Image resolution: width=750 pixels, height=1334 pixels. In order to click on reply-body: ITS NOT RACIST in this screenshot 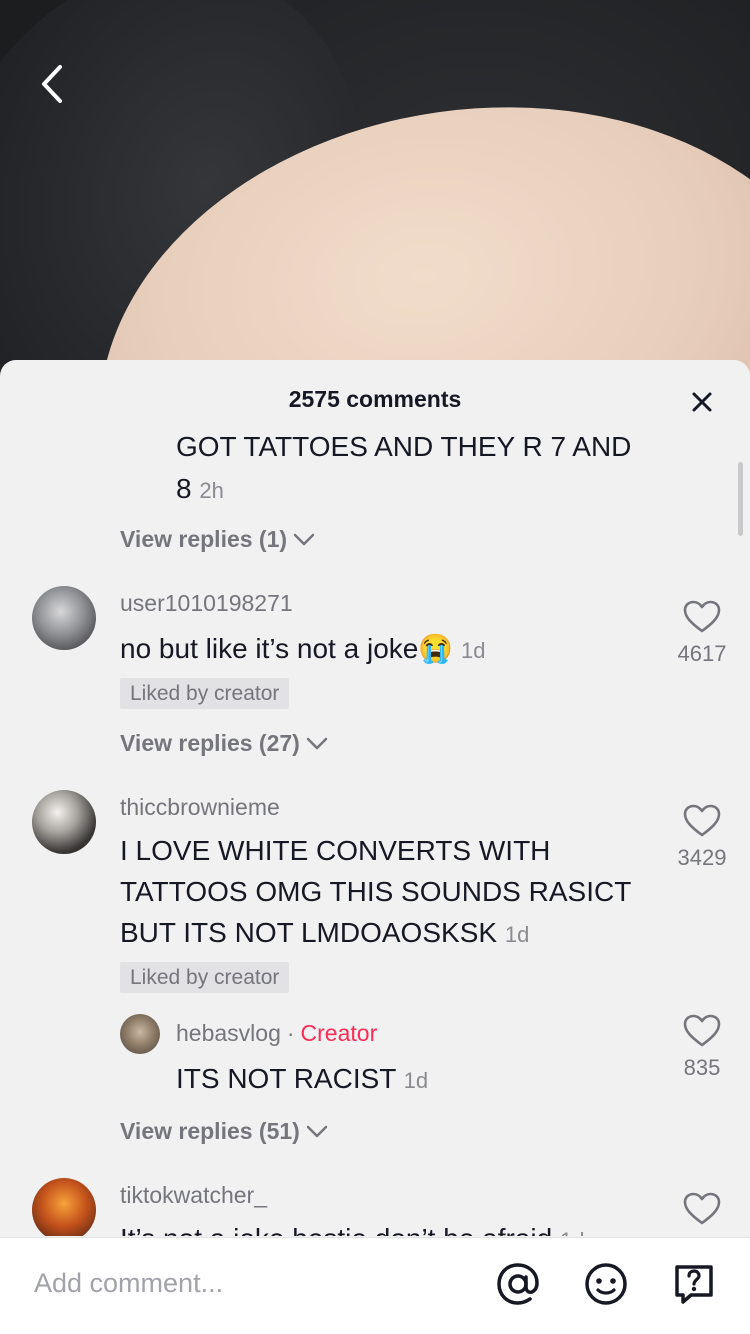, I will do `click(286, 1078)`.